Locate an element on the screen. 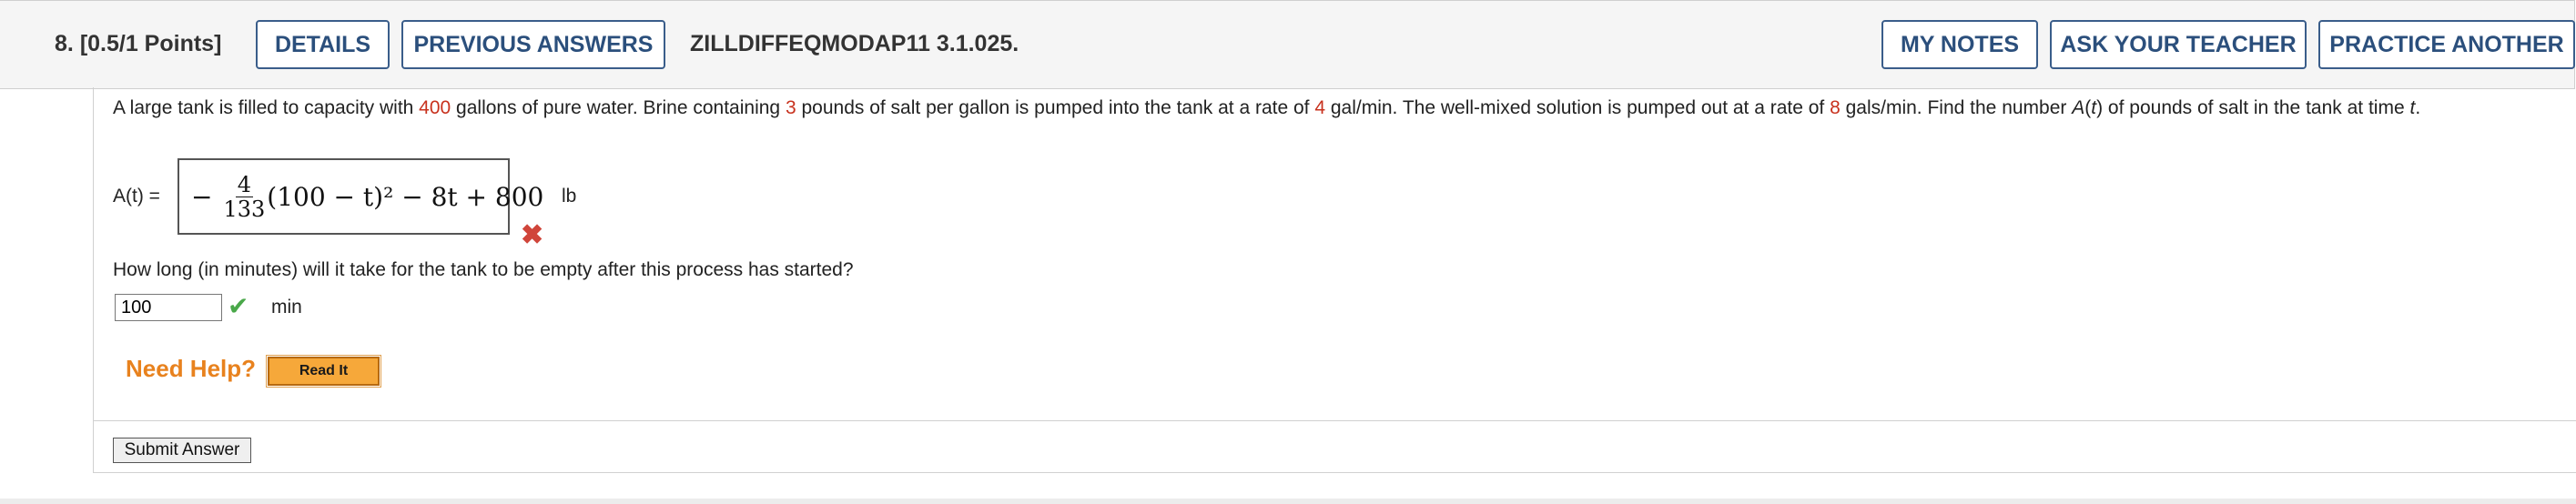 This screenshot has width=2576, height=504. question-id: ZILLDIFFEQMODAP11 3.1.025. is located at coordinates (854, 44).